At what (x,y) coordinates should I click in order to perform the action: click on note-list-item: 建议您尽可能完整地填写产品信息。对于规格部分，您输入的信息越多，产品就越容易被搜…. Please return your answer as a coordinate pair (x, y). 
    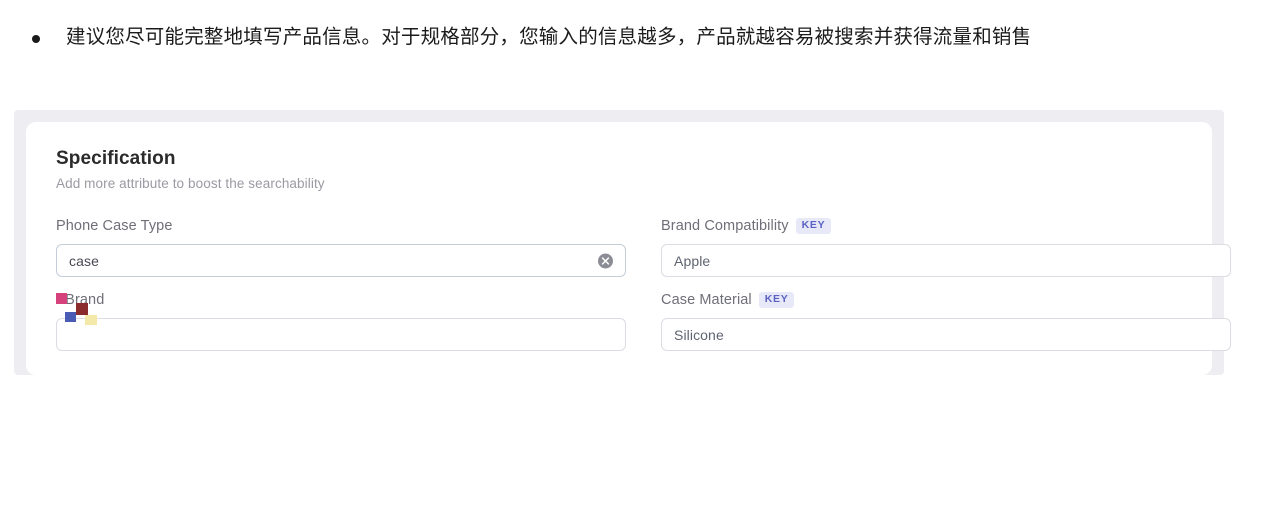
    Looking at the image, I should click on (633, 38).